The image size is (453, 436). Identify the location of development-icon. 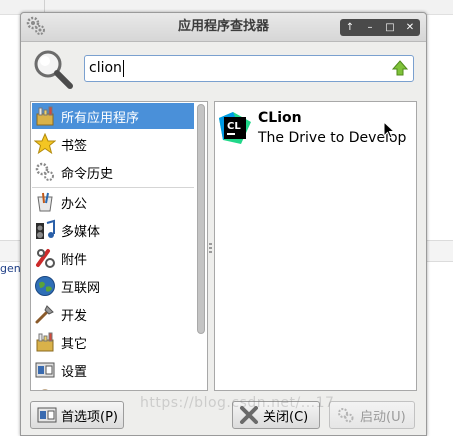
(44, 314).